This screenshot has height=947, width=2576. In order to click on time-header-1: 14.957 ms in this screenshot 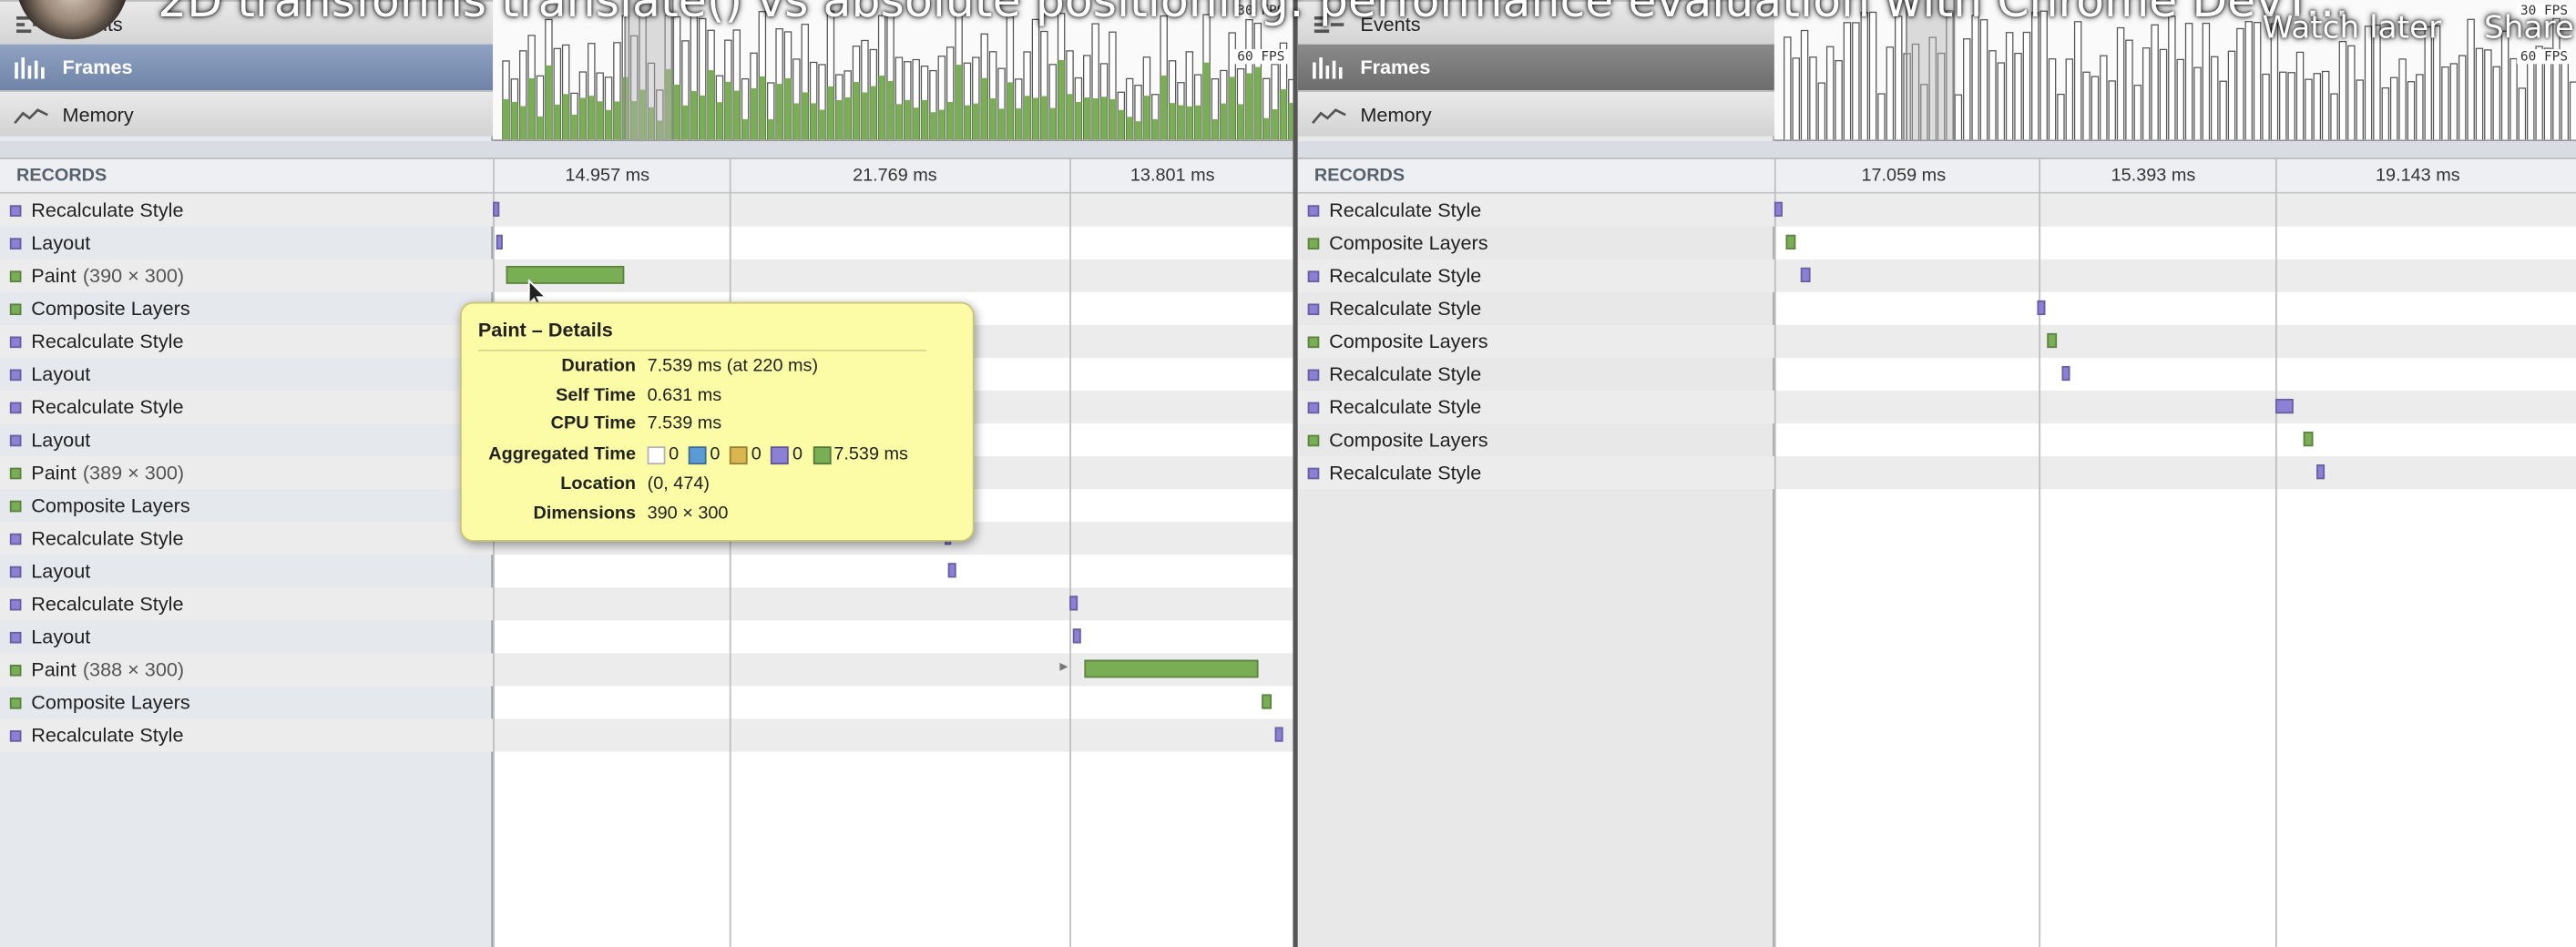, I will do `click(608, 176)`.